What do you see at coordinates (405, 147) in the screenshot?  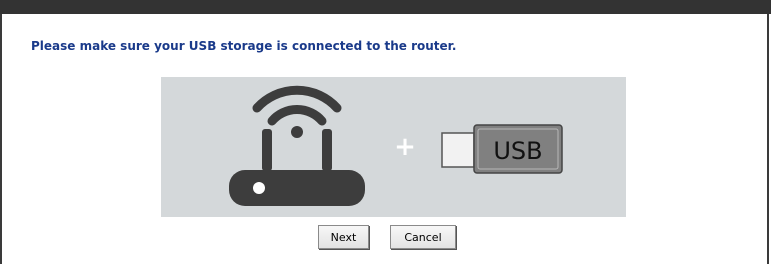 I see `plus-icon: +` at bounding box center [405, 147].